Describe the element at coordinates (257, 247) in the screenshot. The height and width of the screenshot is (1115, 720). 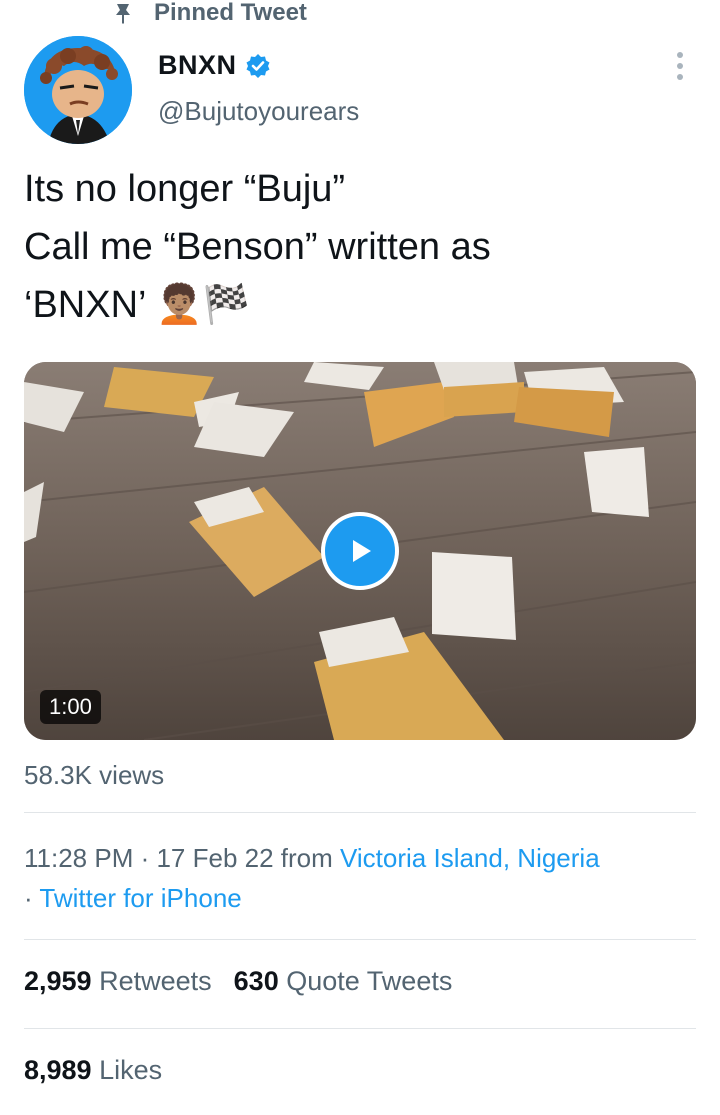
I see `tweet-line: Call me “Benson” written as` at that location.